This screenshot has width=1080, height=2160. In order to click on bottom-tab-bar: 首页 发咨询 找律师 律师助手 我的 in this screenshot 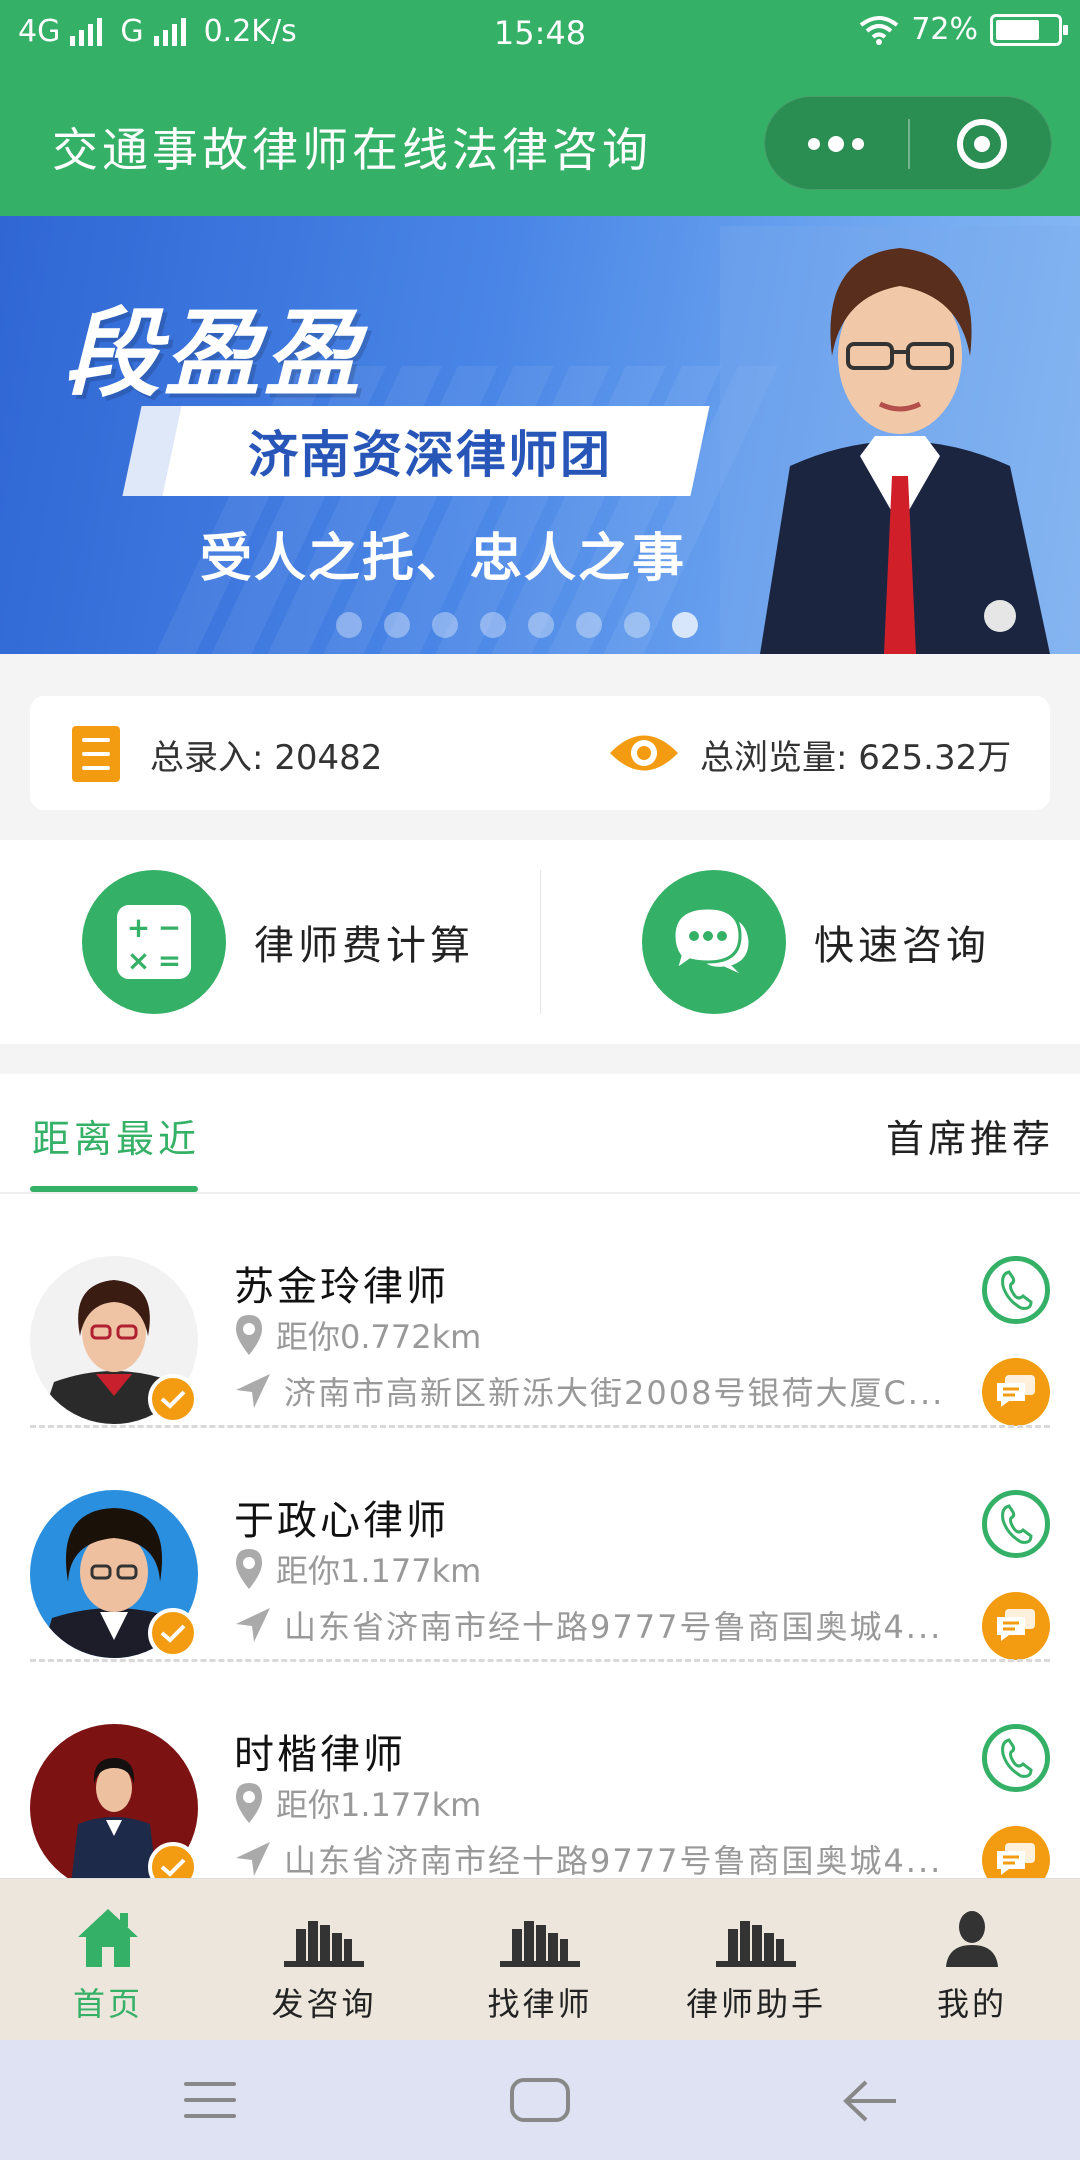, I will do `click(540, 1959)`.